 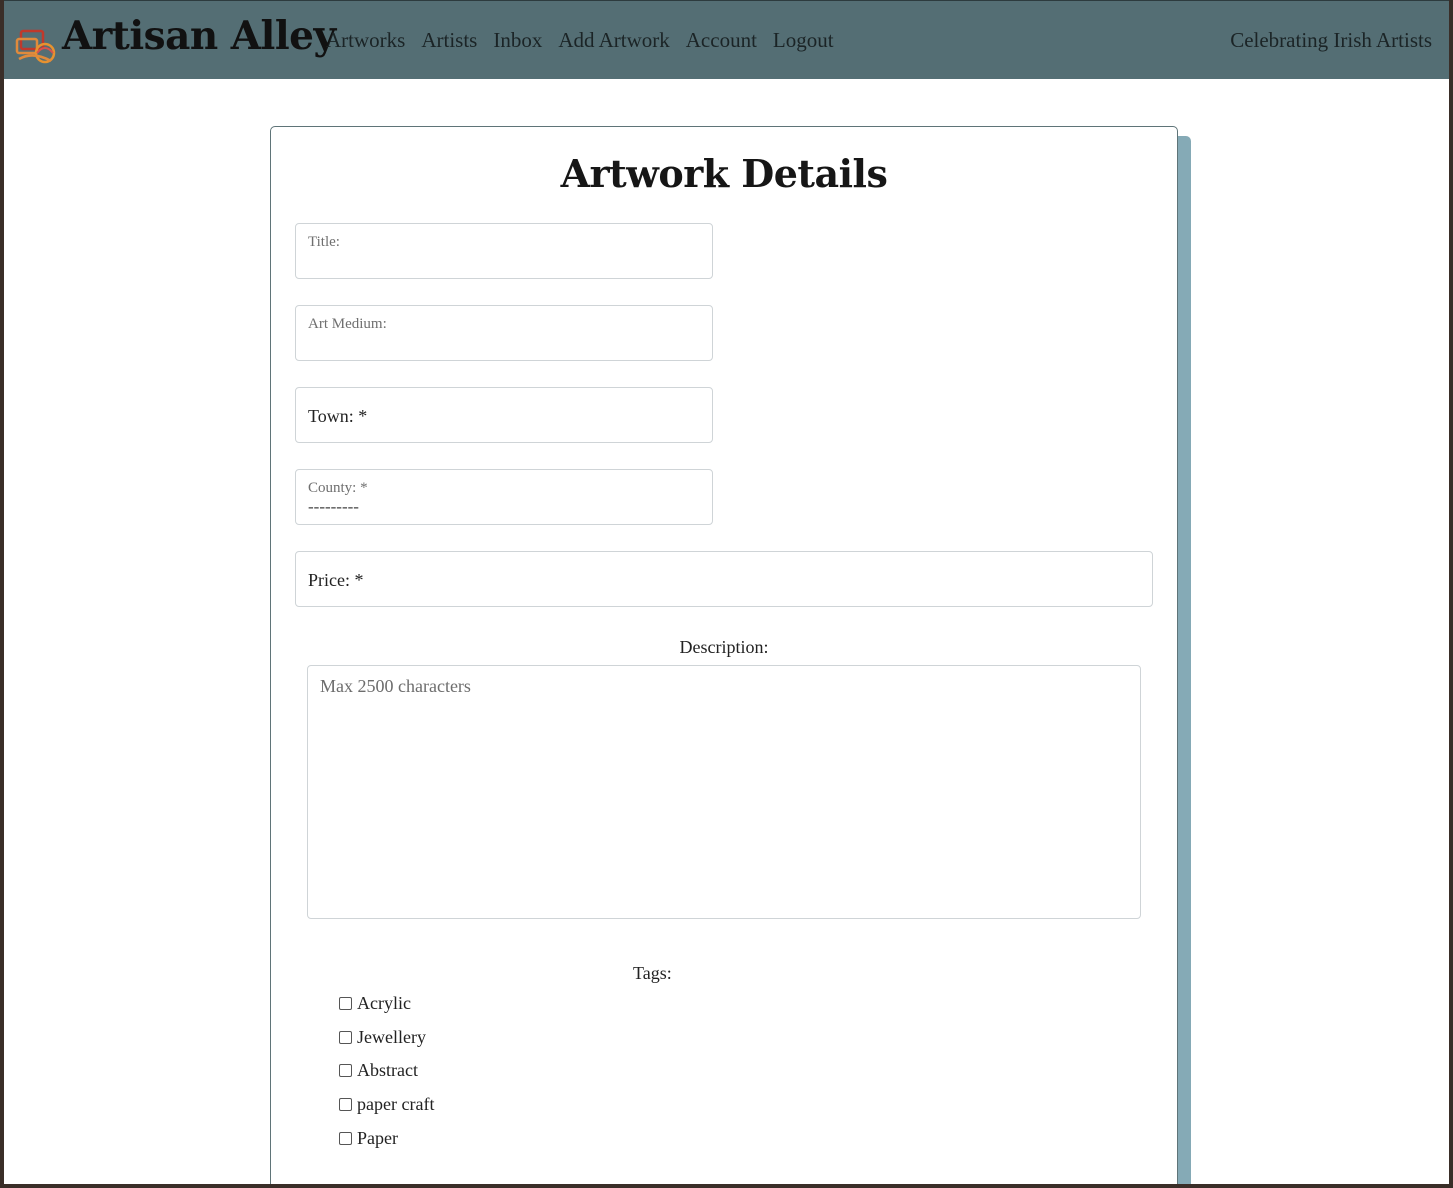 What do you see at coordinates (338, 416) in the screenshot?
I see `town-label: Town: *` at bounding box center [338, 416].